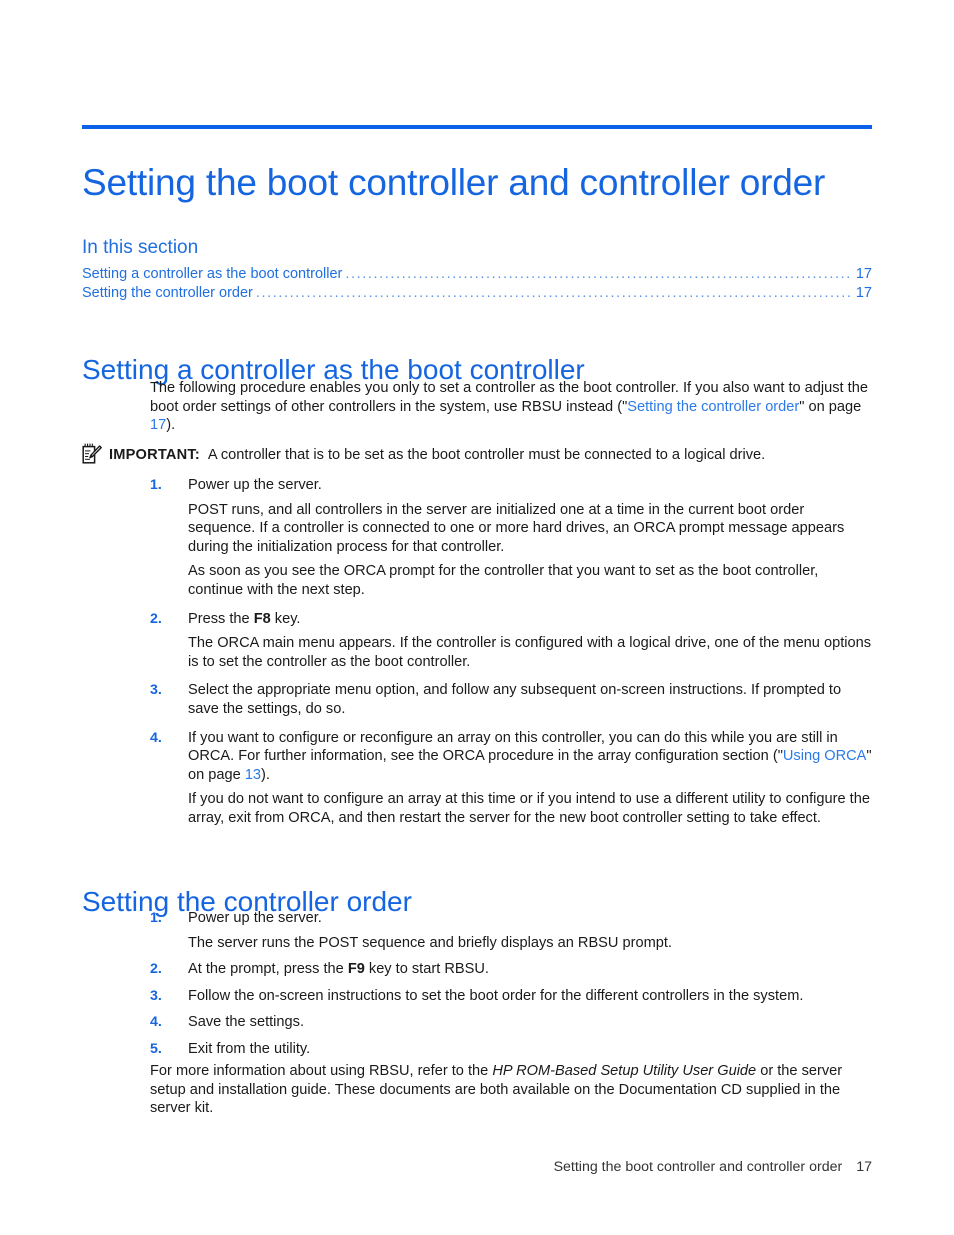 This screenshot has height=1235, width=954. What do you see at coordinates (158, 425) in the screenshot?
I see `xref-page-number: 17` at bounding box center [158, 425].